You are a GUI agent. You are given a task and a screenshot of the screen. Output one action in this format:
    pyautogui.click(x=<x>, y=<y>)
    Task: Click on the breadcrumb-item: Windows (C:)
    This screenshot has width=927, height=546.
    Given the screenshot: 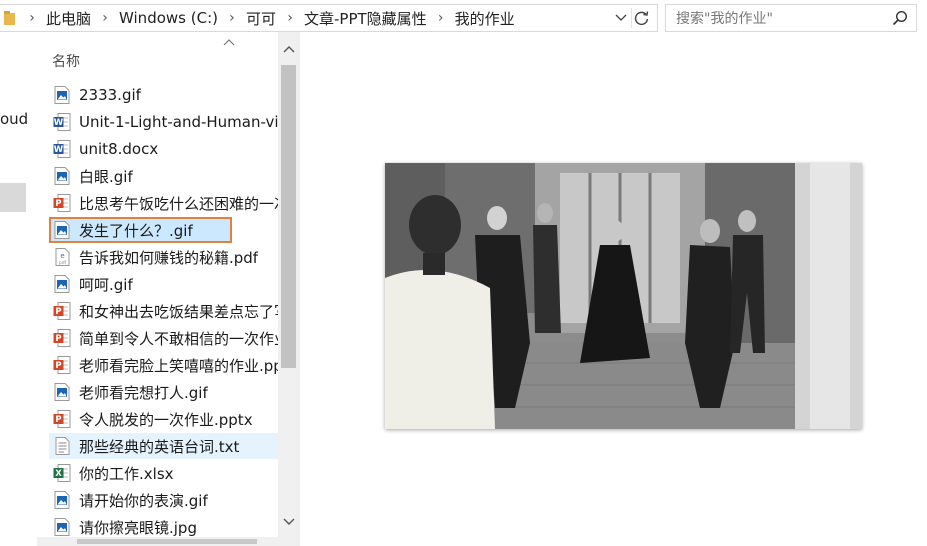 What is the action you would take?
    pyautogui.click(x=168, y=18)
    